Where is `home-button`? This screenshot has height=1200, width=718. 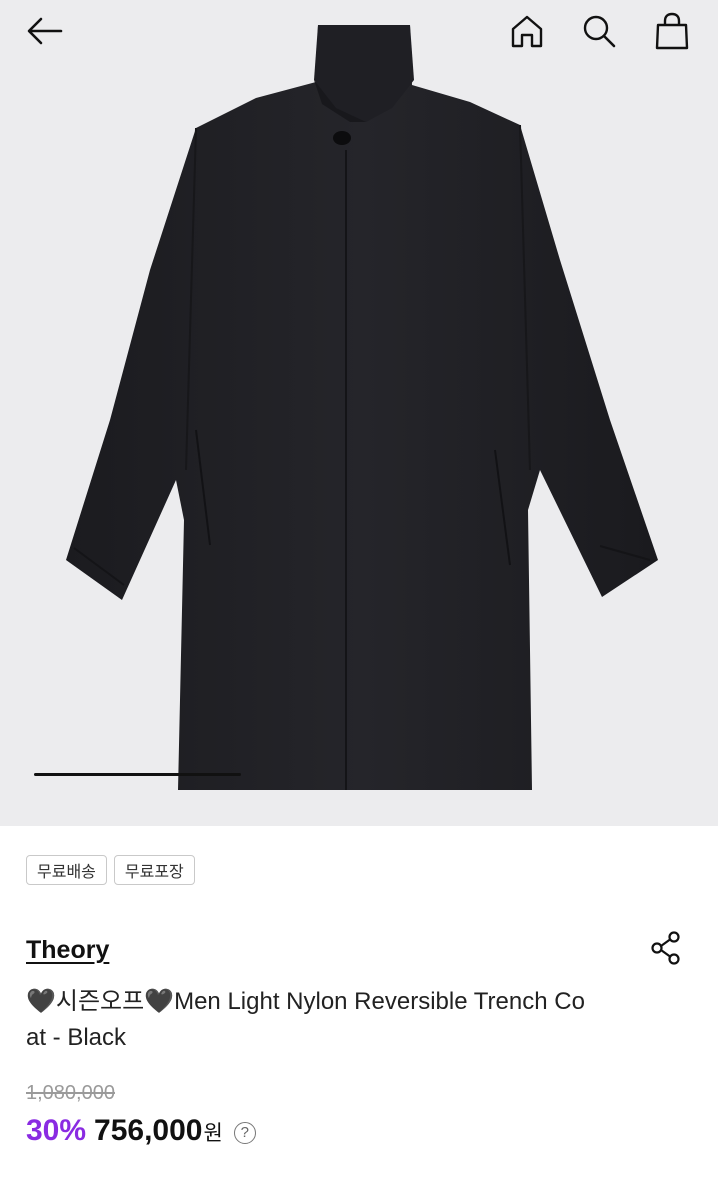 home-button is located at coordinates (527, 31).